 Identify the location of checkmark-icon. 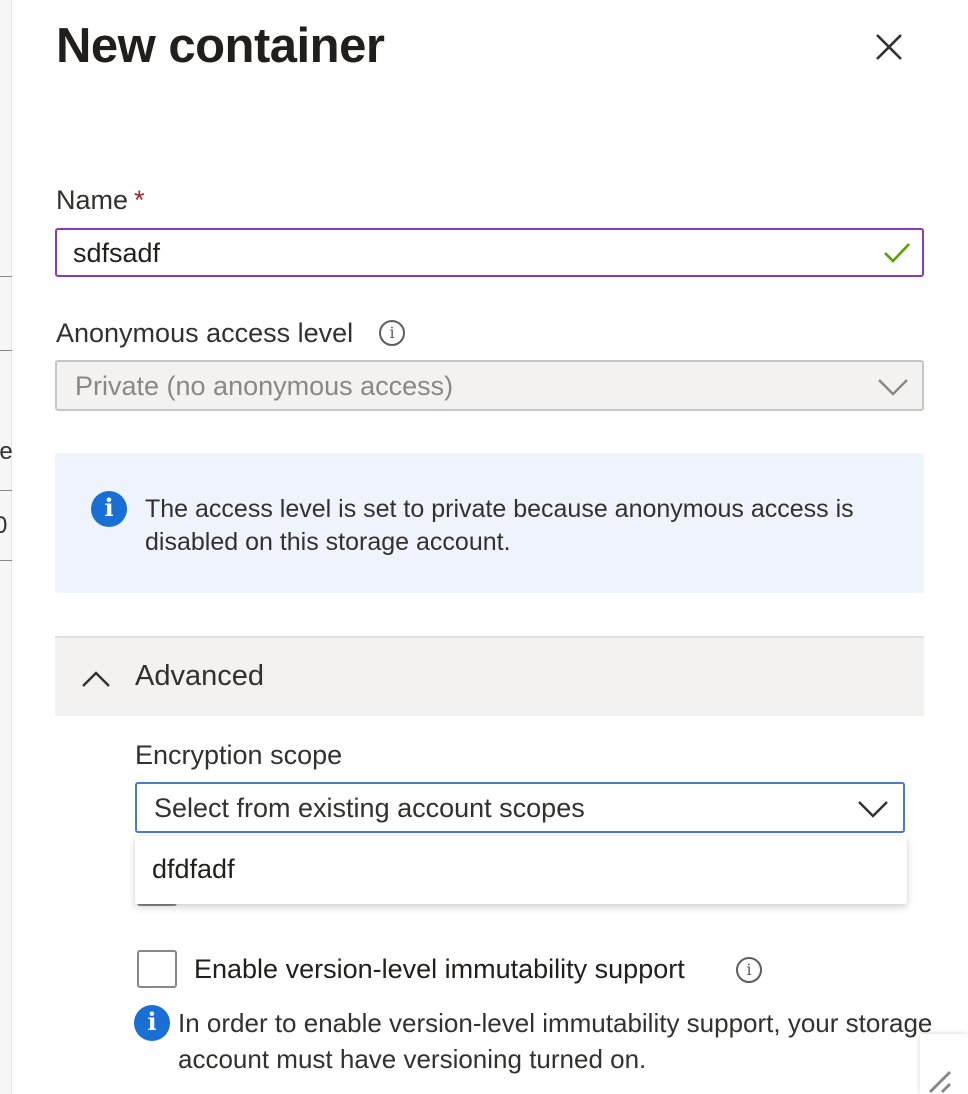
(897, 253).